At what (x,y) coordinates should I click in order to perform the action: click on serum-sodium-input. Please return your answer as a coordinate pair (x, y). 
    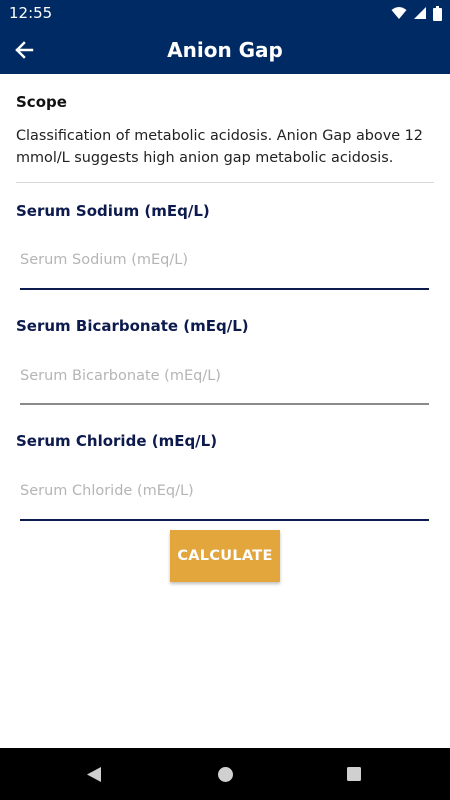
    Looking at the image, I should click on (224, 260).